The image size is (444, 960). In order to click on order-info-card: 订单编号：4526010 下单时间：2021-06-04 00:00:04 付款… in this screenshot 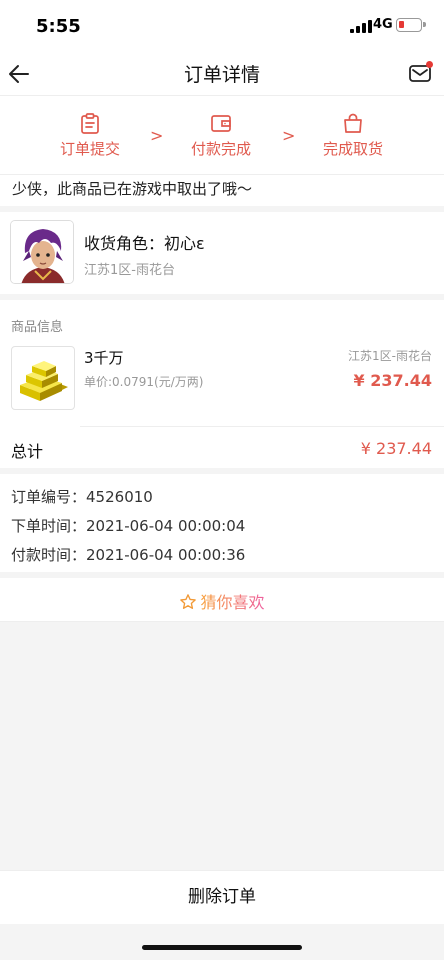, I will do `click(222, 523)`.